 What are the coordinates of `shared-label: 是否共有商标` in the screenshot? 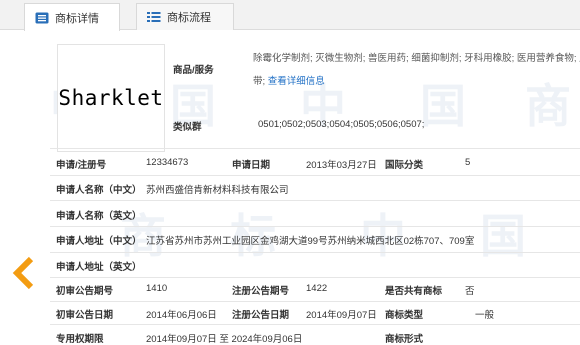 It's located at (414, 291).